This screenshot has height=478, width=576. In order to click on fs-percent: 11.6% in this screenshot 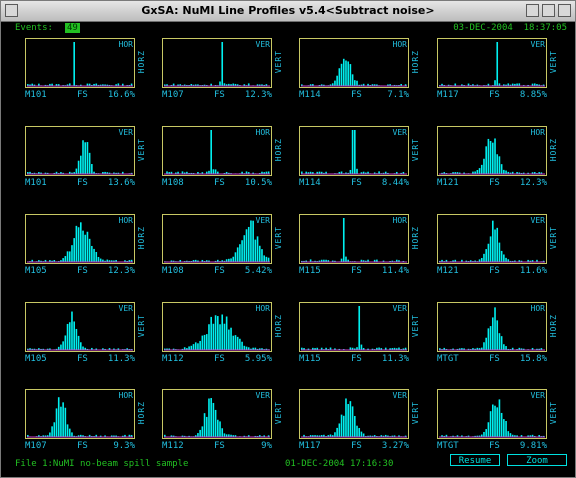, I will do `click(533, 271)`.